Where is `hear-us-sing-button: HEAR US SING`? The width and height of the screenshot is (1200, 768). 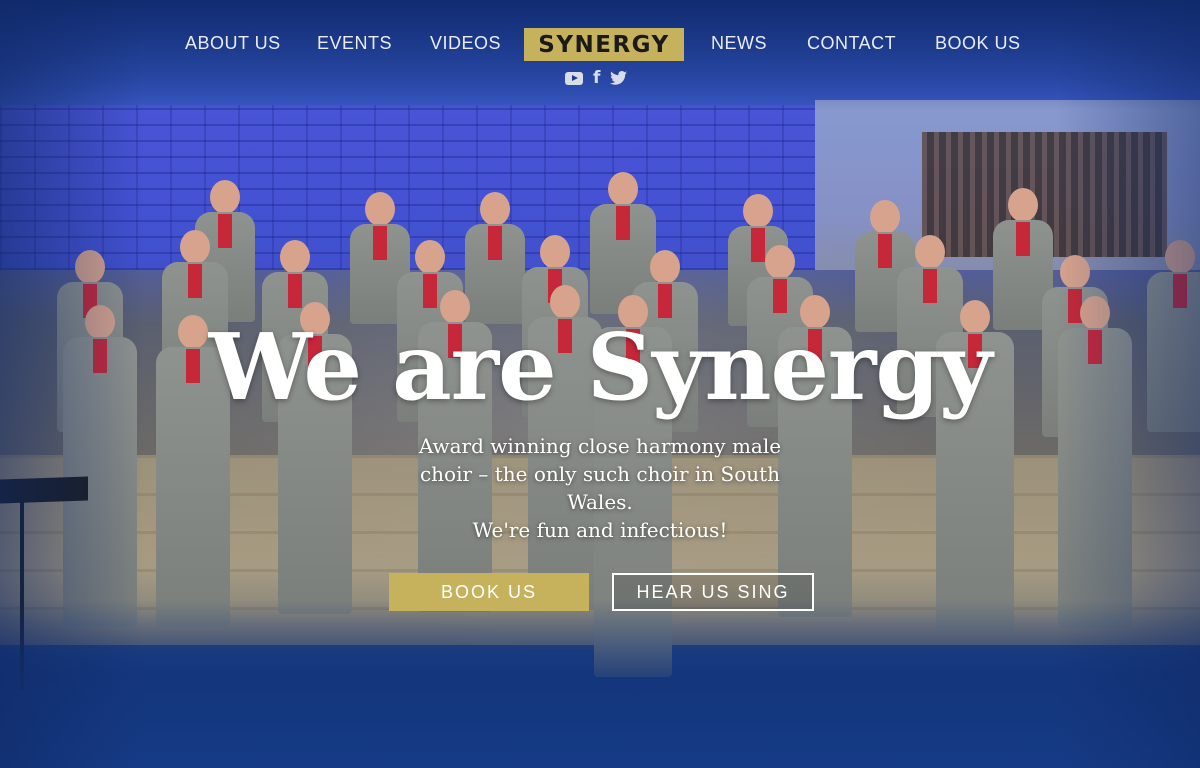
hear-us-sing-button: HEAR US SING is located at coordinates (713, 592).